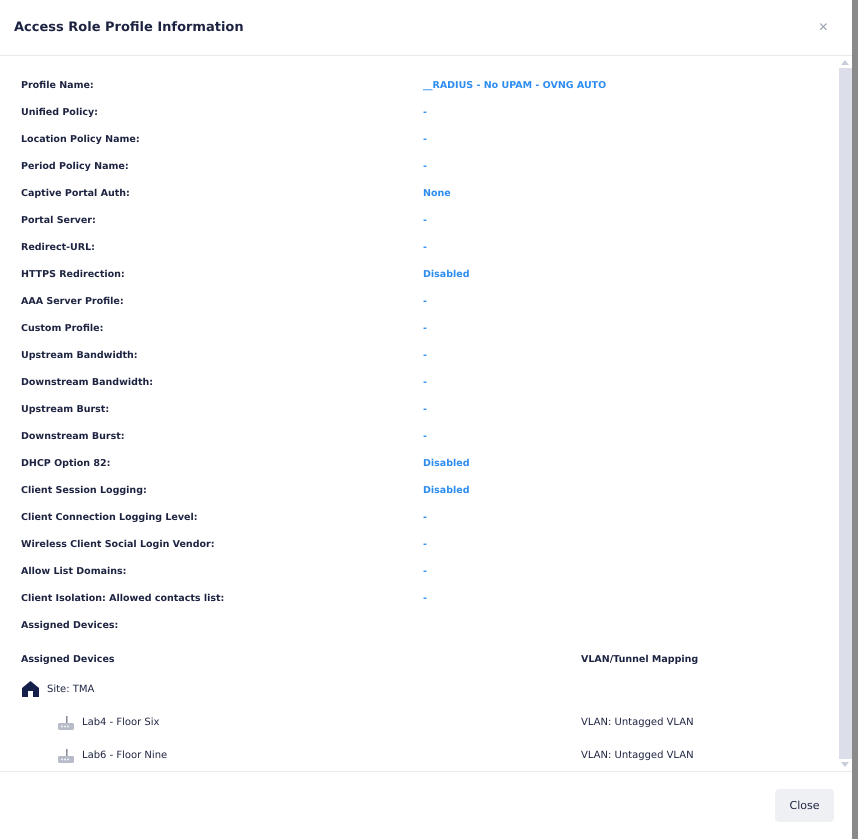 This screenshot has width=858, height=839. Describe the element at coordinates (639, 659) in the screenshot. I see `column-header: VLAN/Tunnel Mapping` at that location.